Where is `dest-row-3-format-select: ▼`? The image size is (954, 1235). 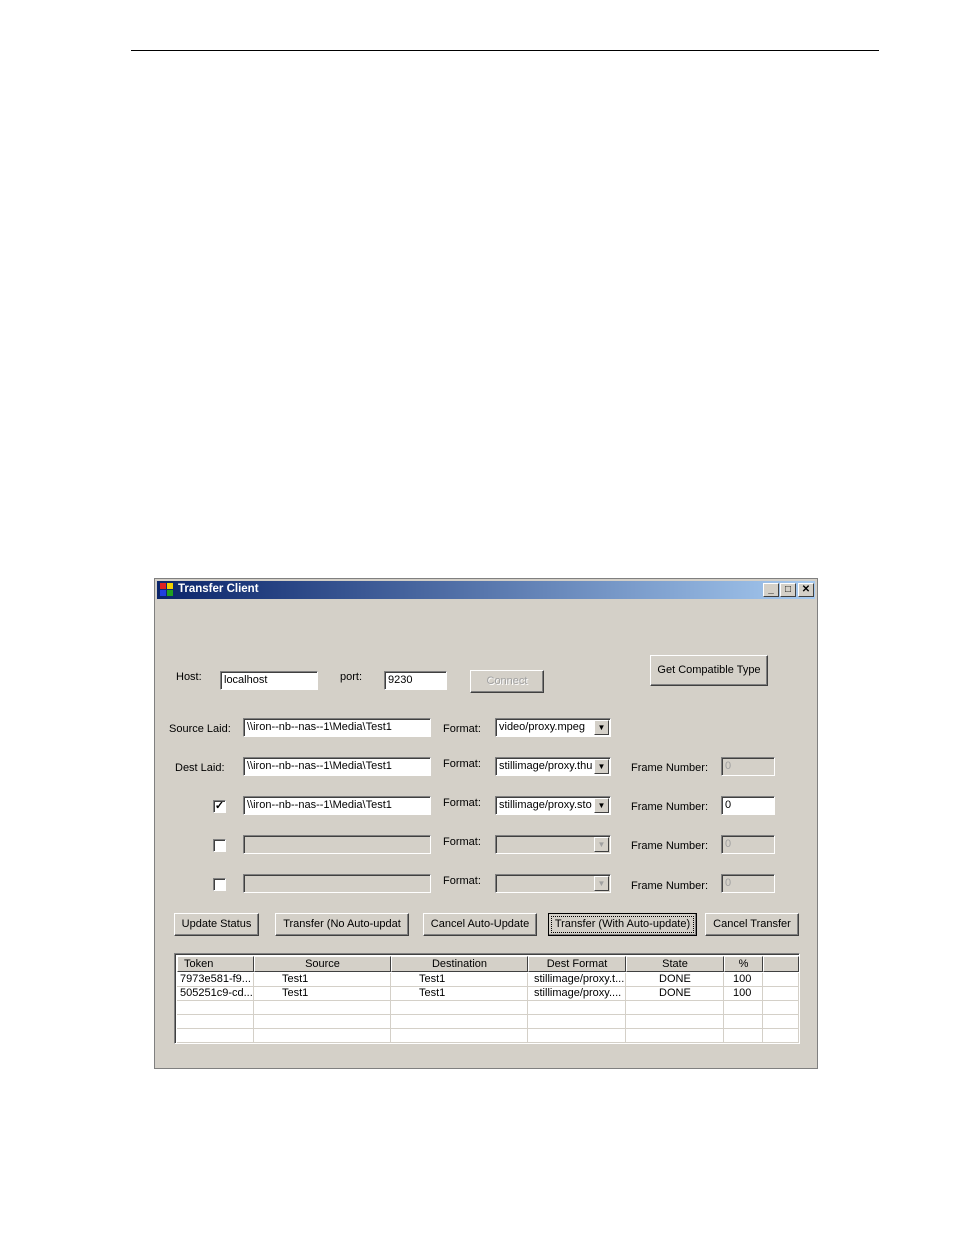
dest-row-3-format-select: ▼ is located at coordinates (553, 883).